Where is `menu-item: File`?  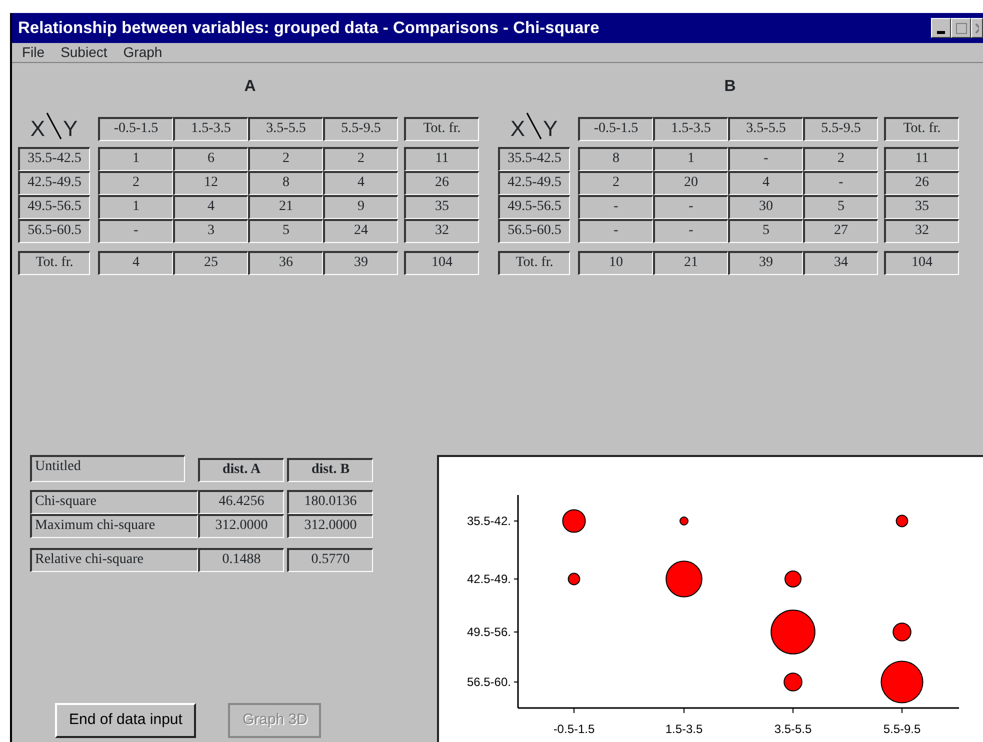 menu-item: File is located at coordinates (33, 52).